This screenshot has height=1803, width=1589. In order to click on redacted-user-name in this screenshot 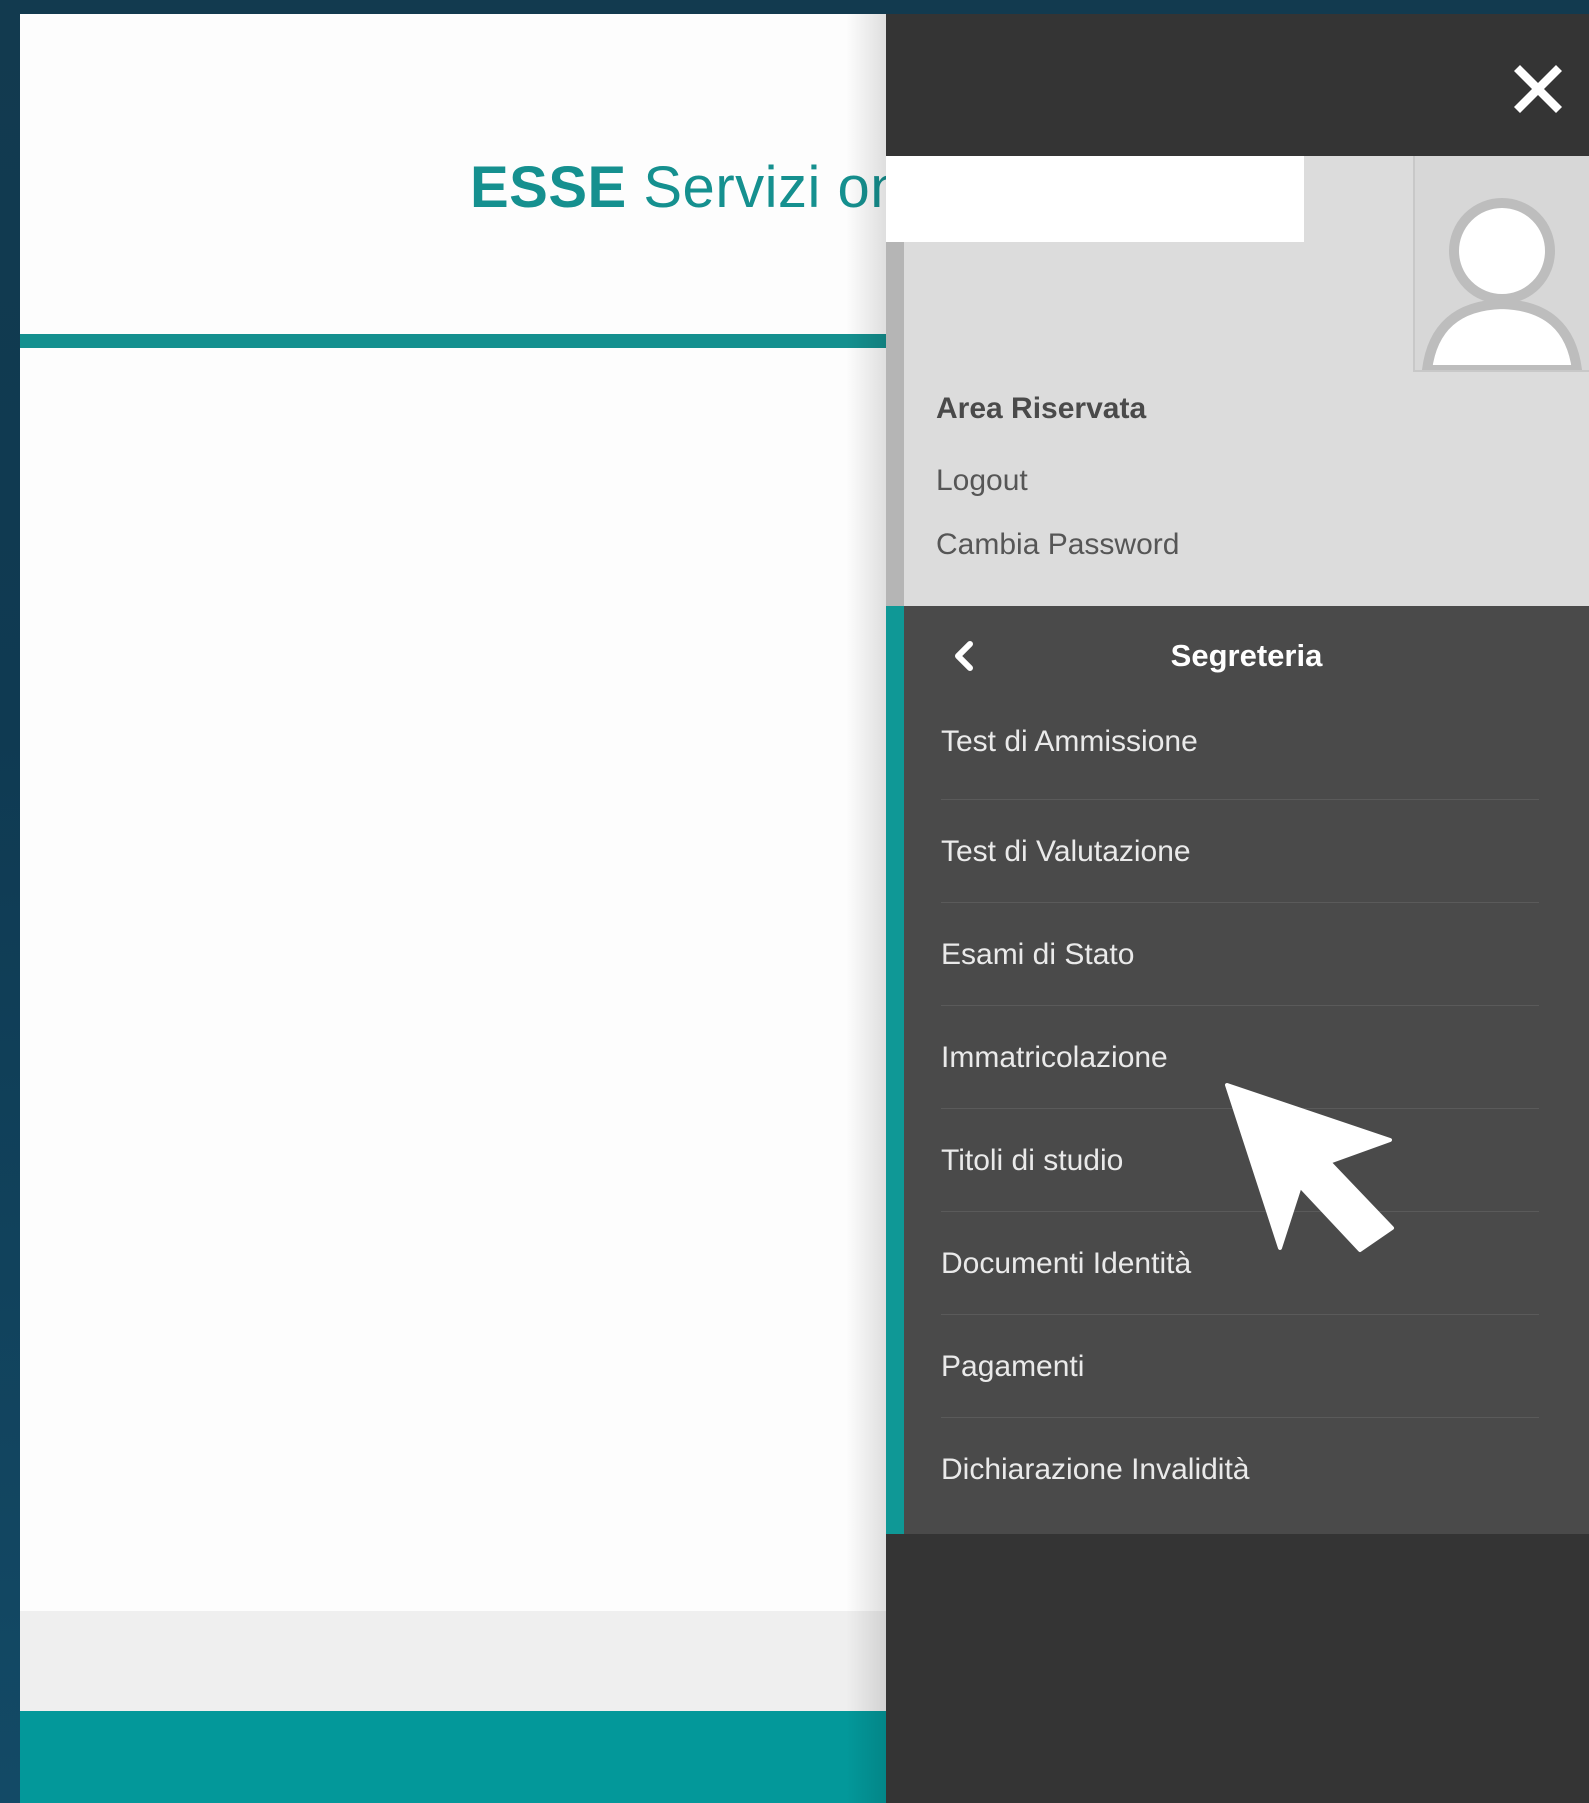, I will do `click(1095, 199)`.